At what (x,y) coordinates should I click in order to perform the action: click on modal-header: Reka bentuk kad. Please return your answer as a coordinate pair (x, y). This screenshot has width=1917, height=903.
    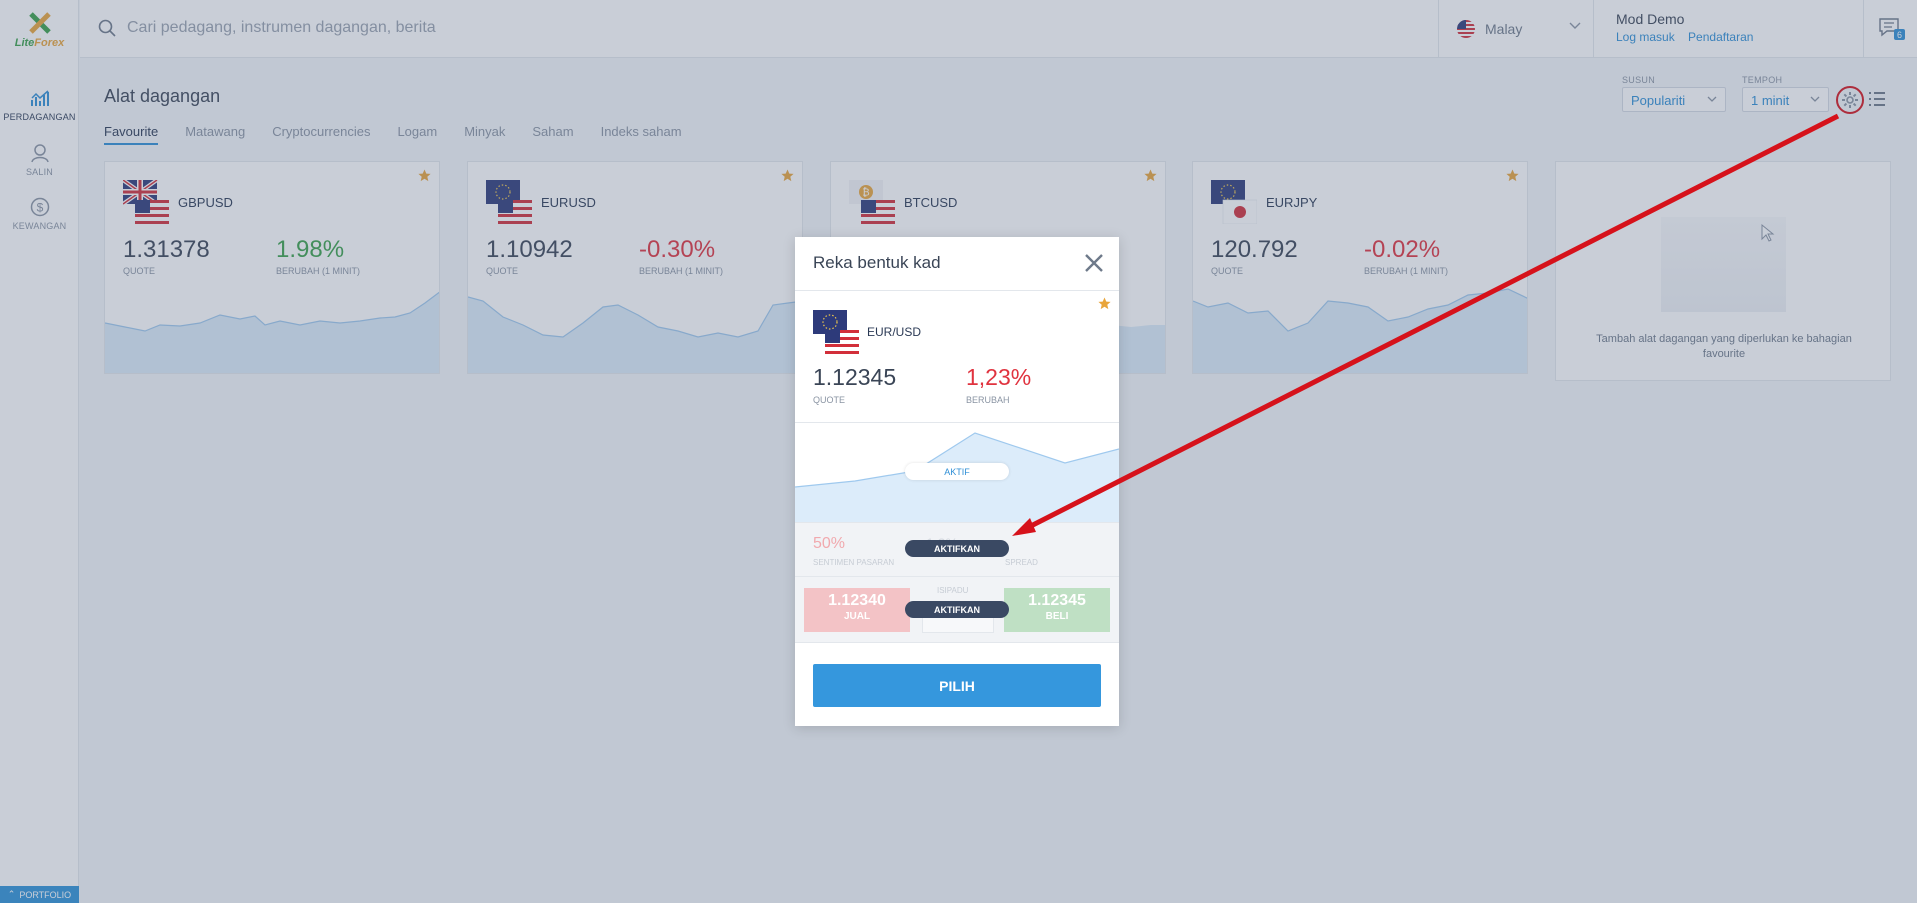
    Looking at the image, I should click on (957, 264).